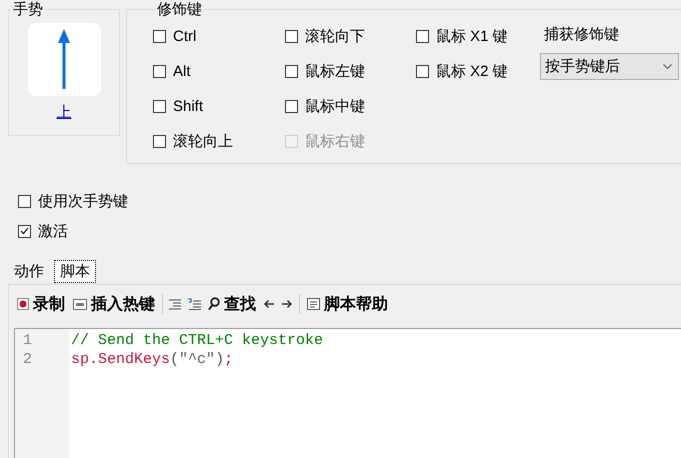  What do you see at coordinates (269, 304) in the screenshot?
I see `arrow-left-icon` at bounding box center [269, 304].